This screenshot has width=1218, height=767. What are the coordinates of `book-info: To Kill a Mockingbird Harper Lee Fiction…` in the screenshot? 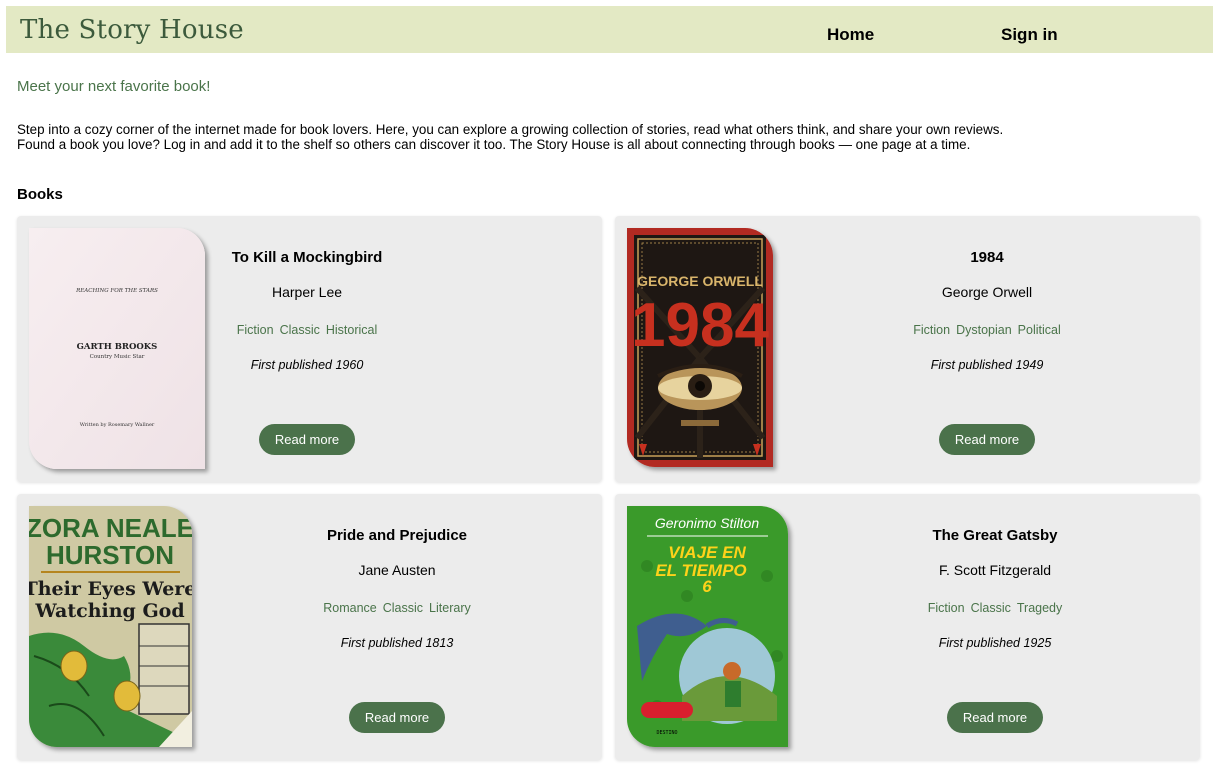 It's located at (307, 349).